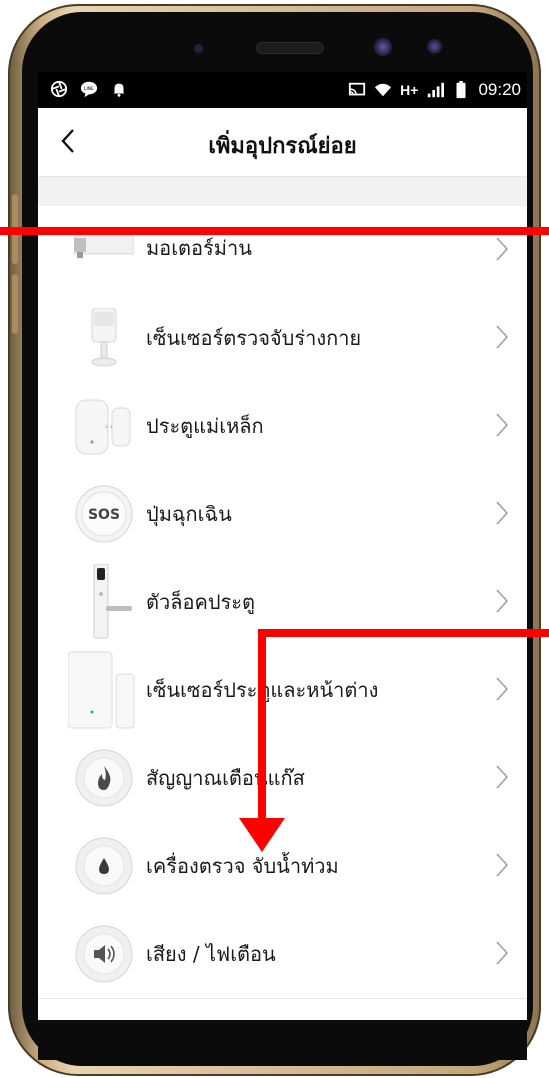  Describe the element at coordinates (104, 778) in the screenshot. I see `gas-alarm-icon` at that location.